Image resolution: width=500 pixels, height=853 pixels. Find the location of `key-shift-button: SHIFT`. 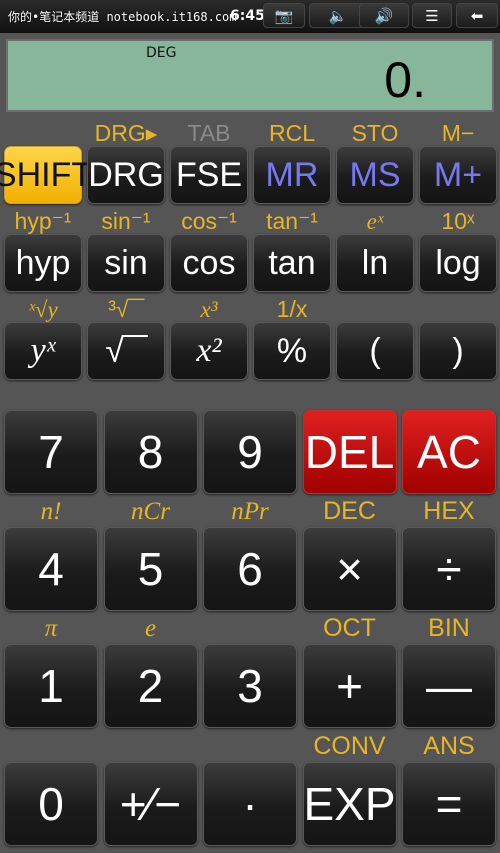

key-shift-button: SHIFT is located at coordinates (46, 175).